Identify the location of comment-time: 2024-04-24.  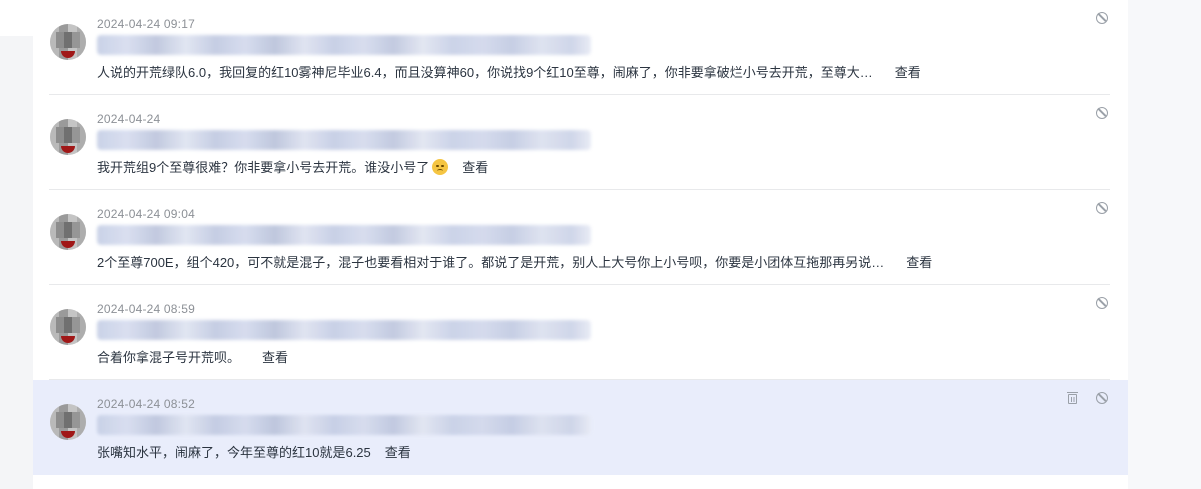
(129, 119).